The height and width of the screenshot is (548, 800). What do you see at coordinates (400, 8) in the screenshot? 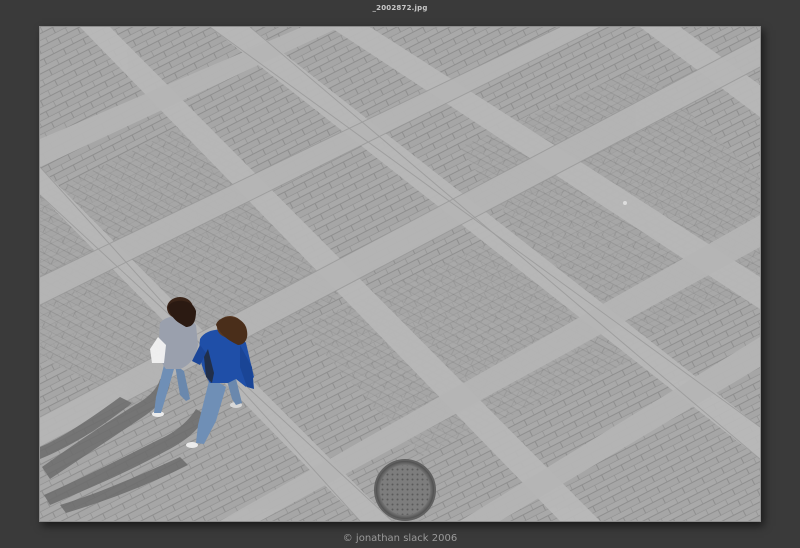
I see `window-title: _2002872.jpg` at bounding box center [400, 8].